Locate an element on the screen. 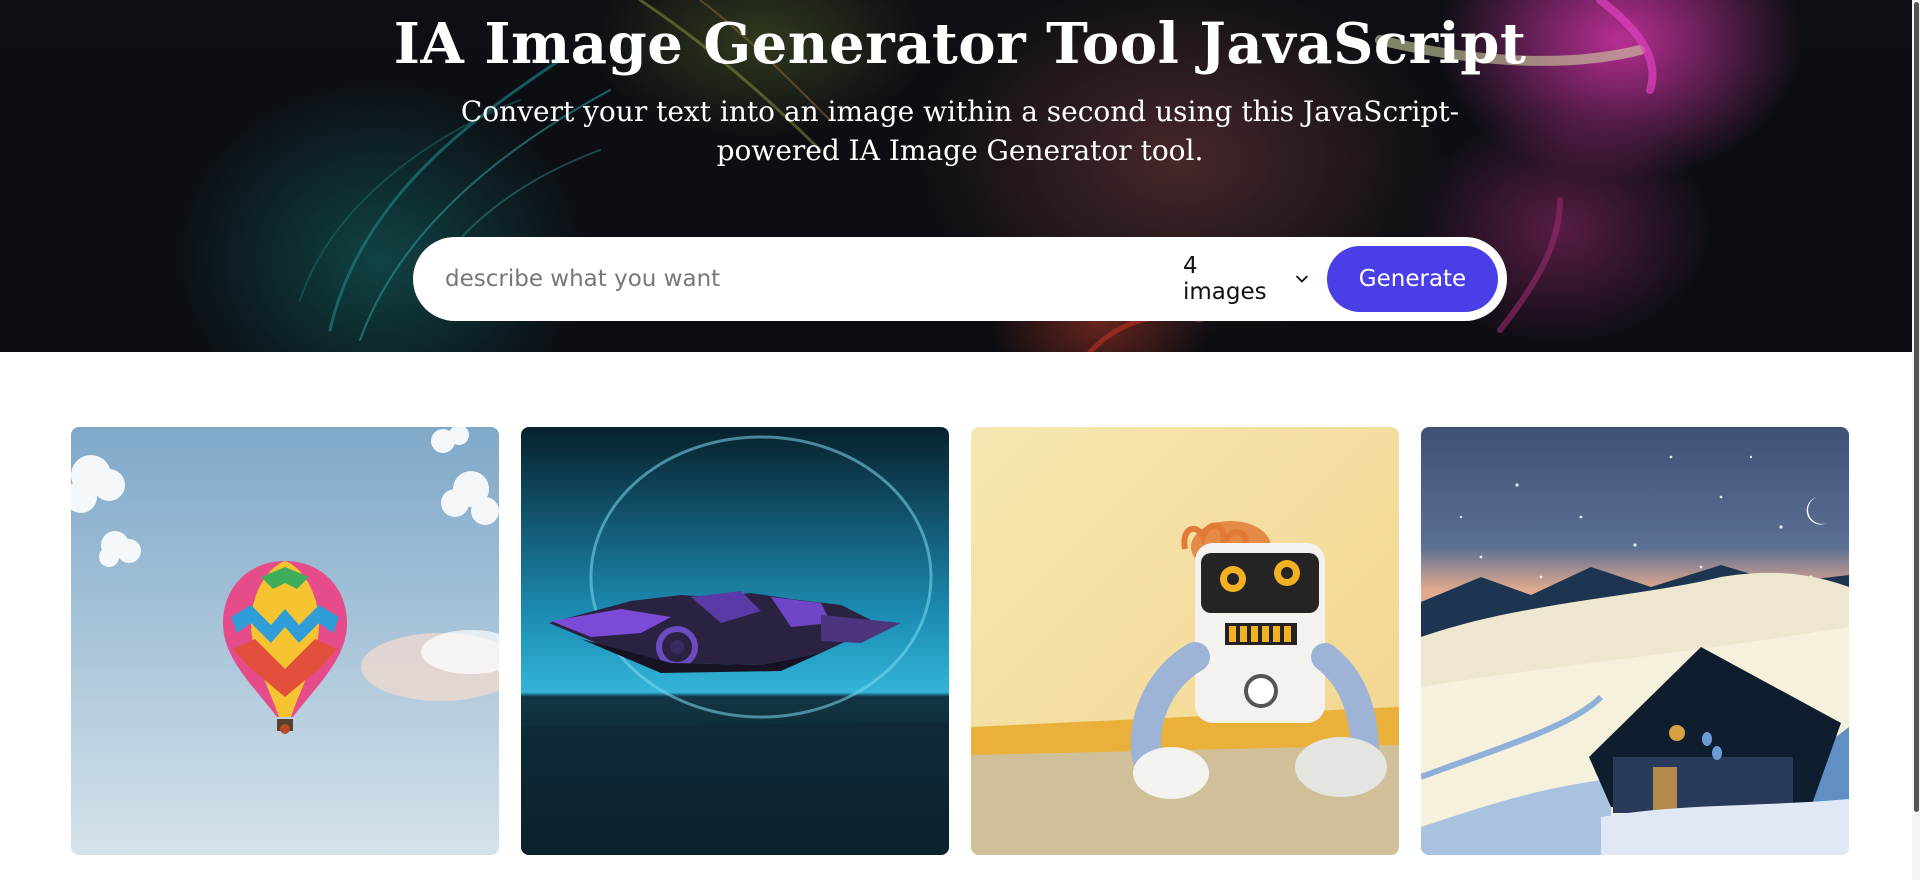 The height and width of the screenshot is (880, 1920). image-count-value: 4 images is located at coordinates (1225, 279).